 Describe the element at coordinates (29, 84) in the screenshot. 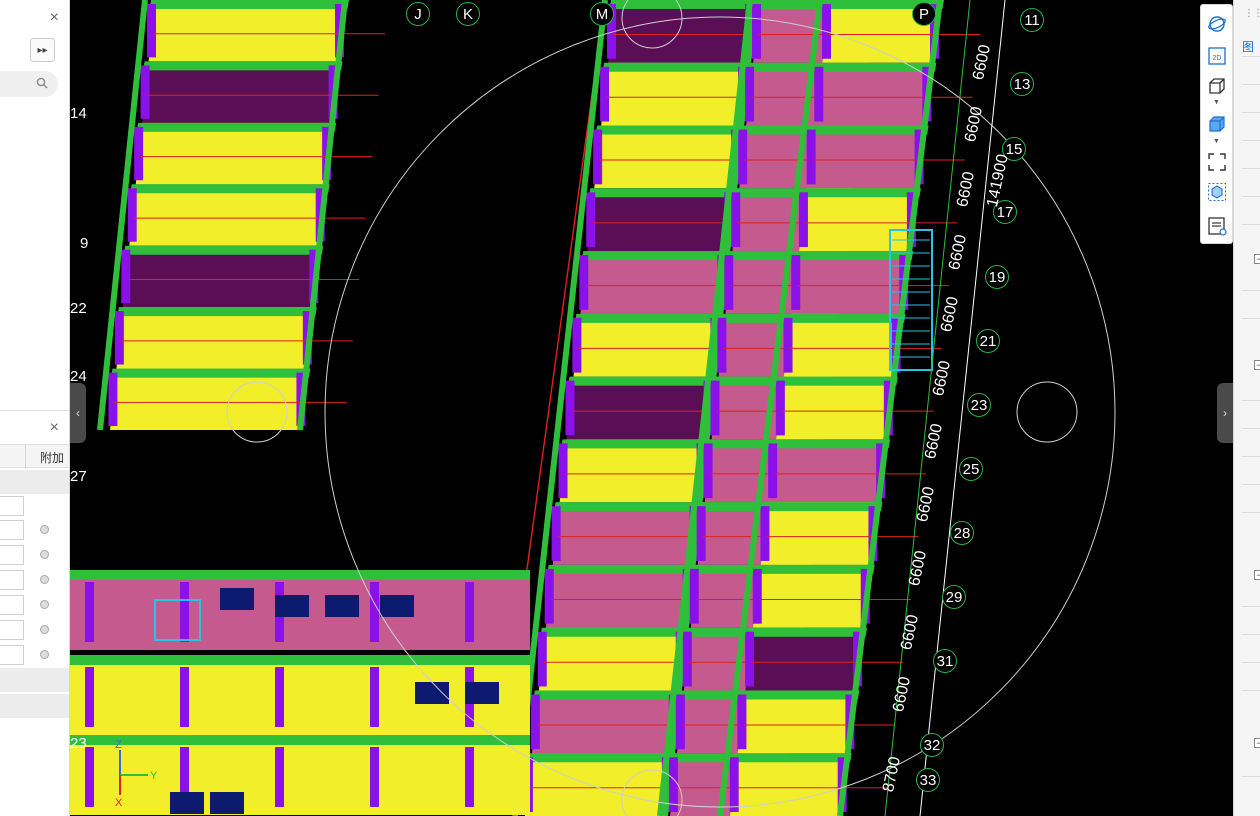

I see `search-input` at that location.